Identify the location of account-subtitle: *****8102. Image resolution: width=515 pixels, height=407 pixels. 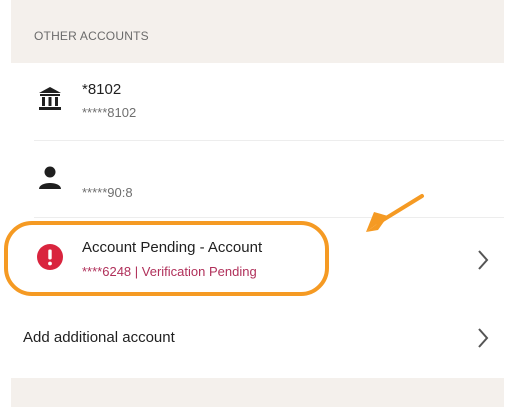
(109, 112).